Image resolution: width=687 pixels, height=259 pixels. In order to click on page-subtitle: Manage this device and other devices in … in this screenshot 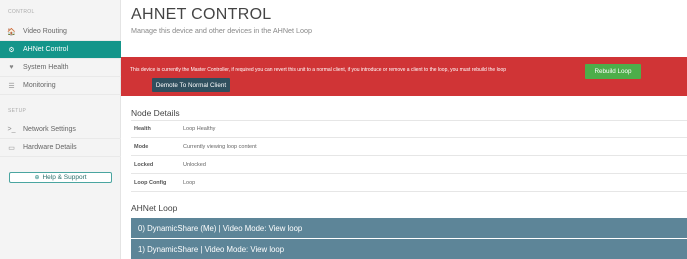, I will do `click(221, 30)`.